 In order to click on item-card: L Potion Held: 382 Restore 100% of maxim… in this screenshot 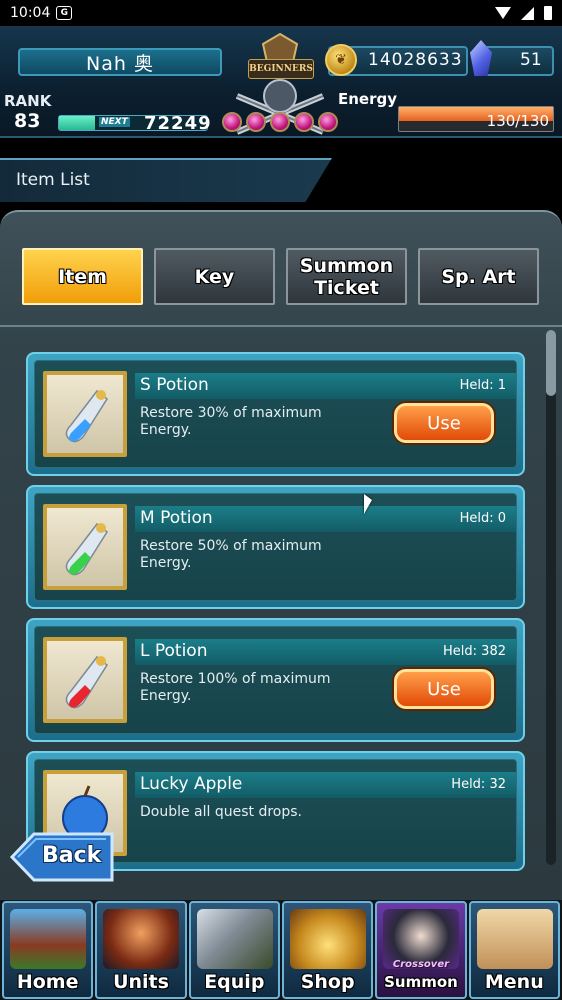, I will do `click(275, 680)`.